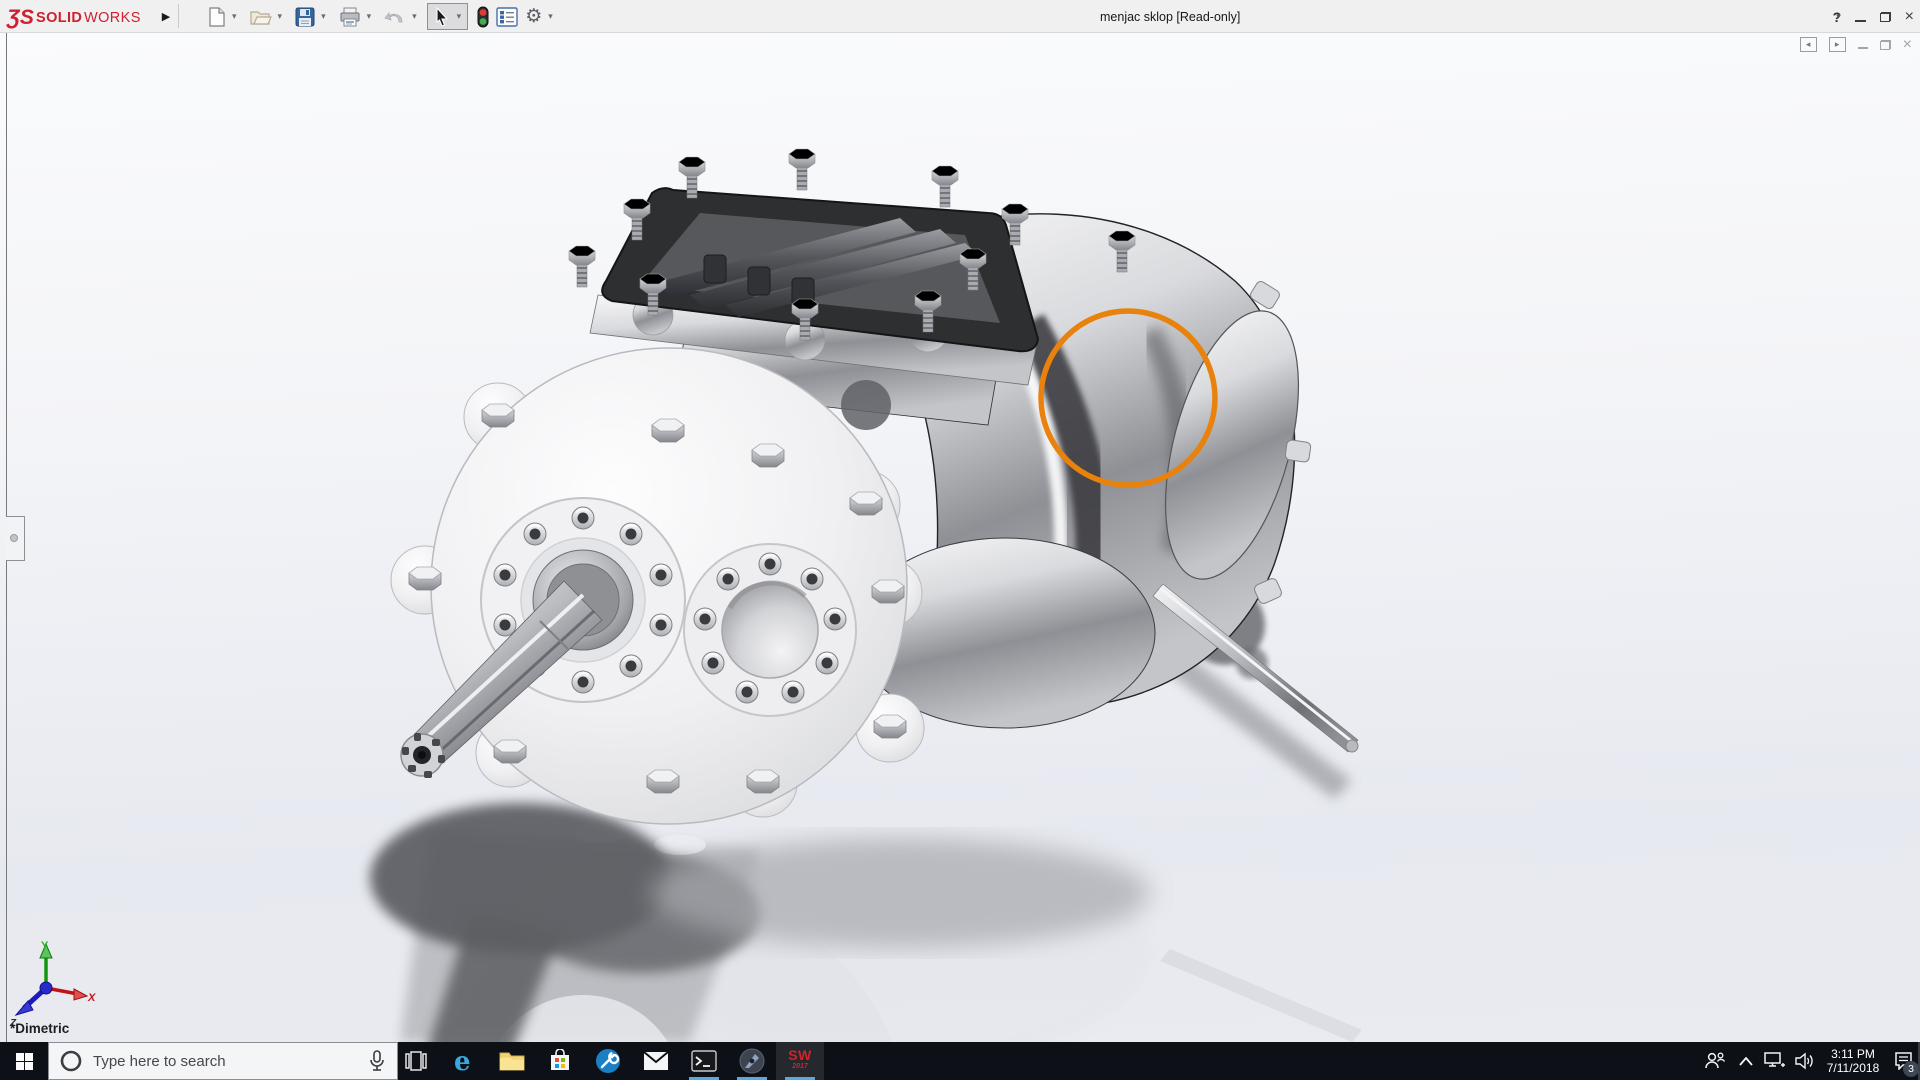 The image size is (1920, 1080). What do you see at coordinates (770, 630) in the screenshot?
I see `output-bearing-boss` at bounding box center [770, 630].